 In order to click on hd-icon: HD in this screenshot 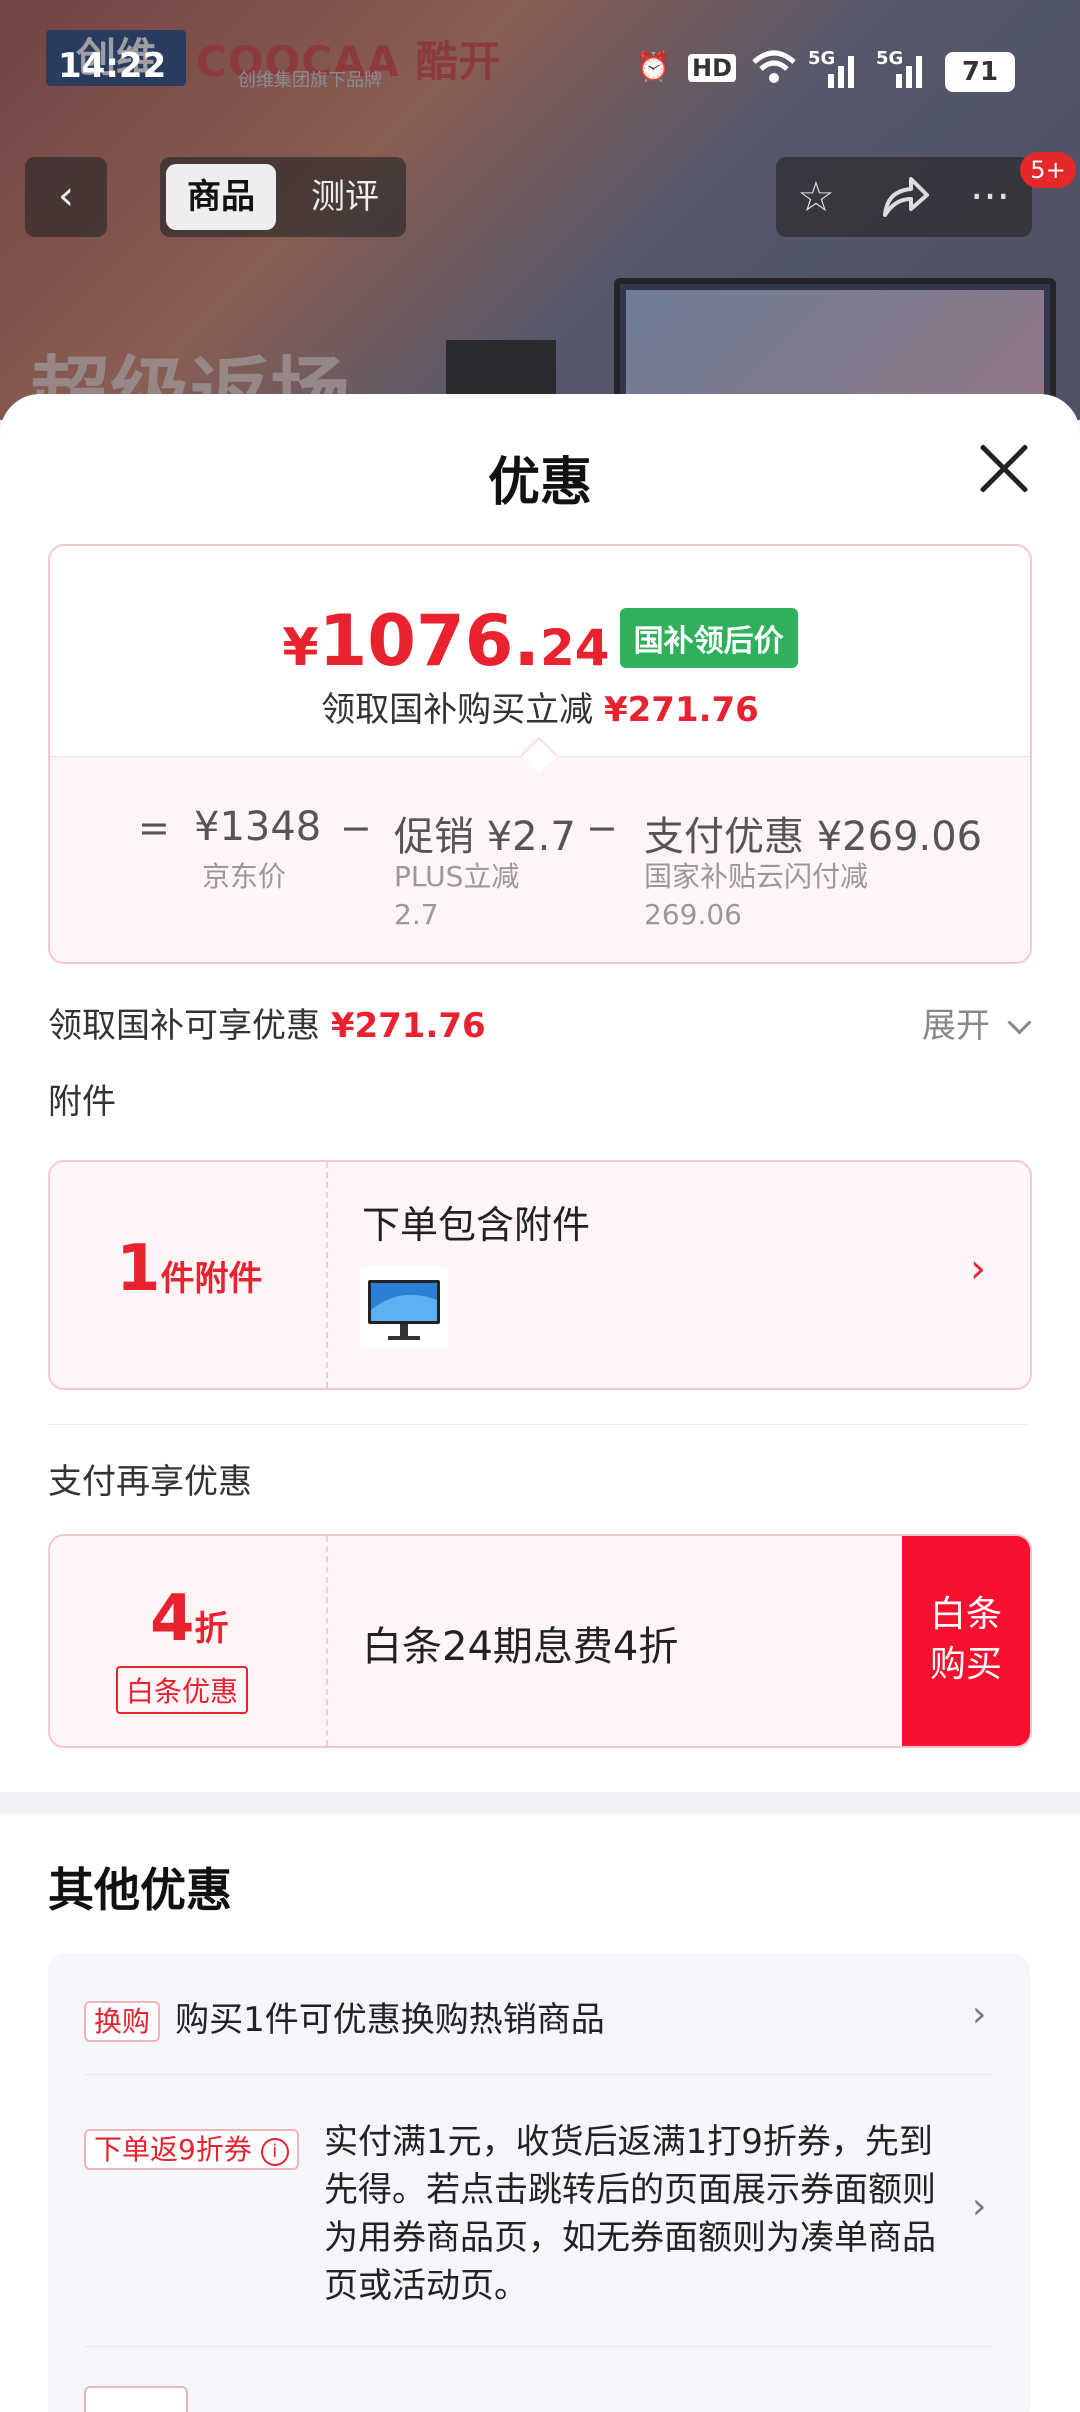, I will do `click(712, 68)`.